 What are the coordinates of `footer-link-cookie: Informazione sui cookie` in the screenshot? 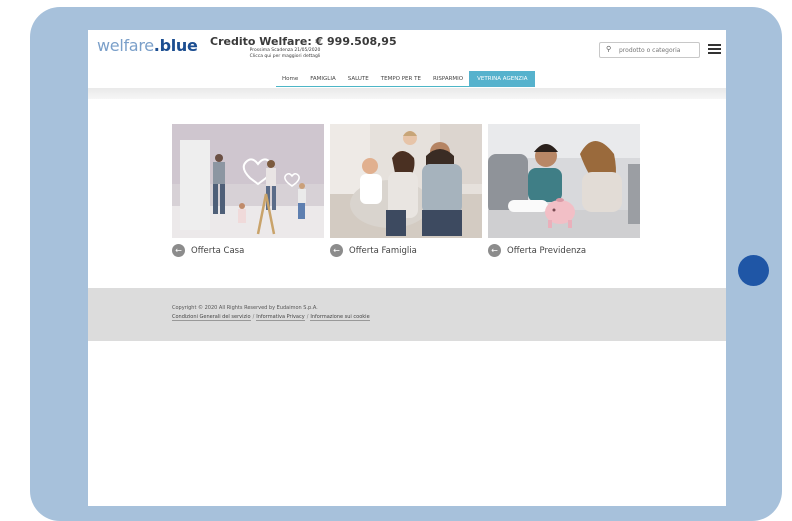 It's located at (340, 317).